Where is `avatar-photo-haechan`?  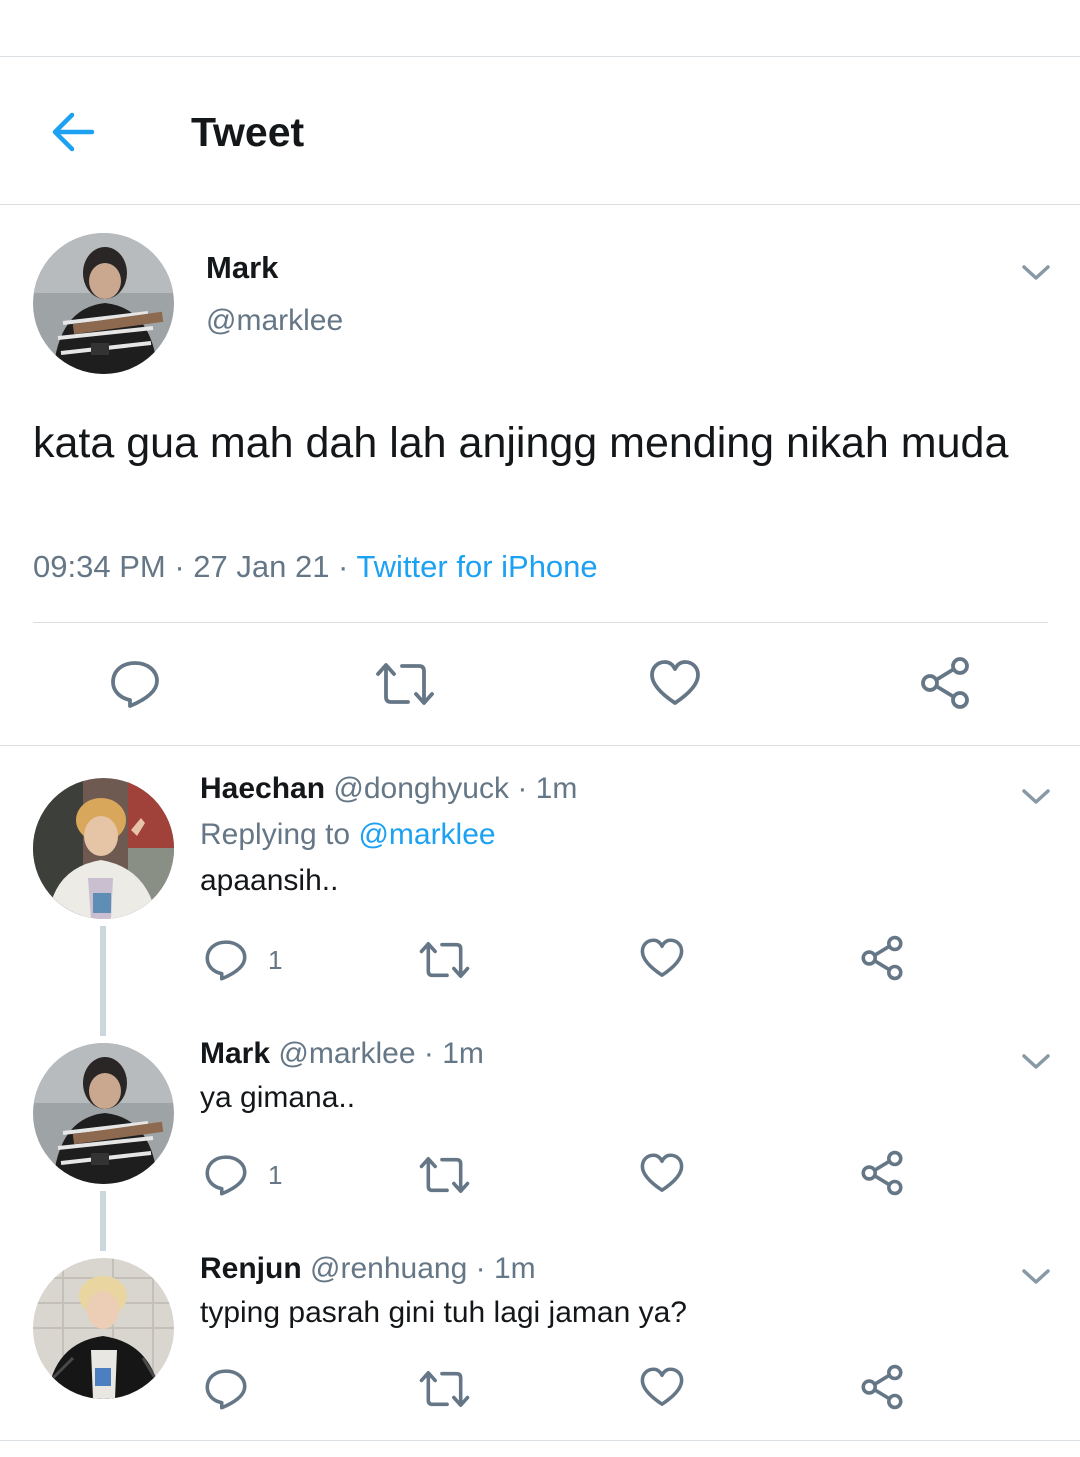
avatar-photo-haechan is located at coordinates (103, 848).